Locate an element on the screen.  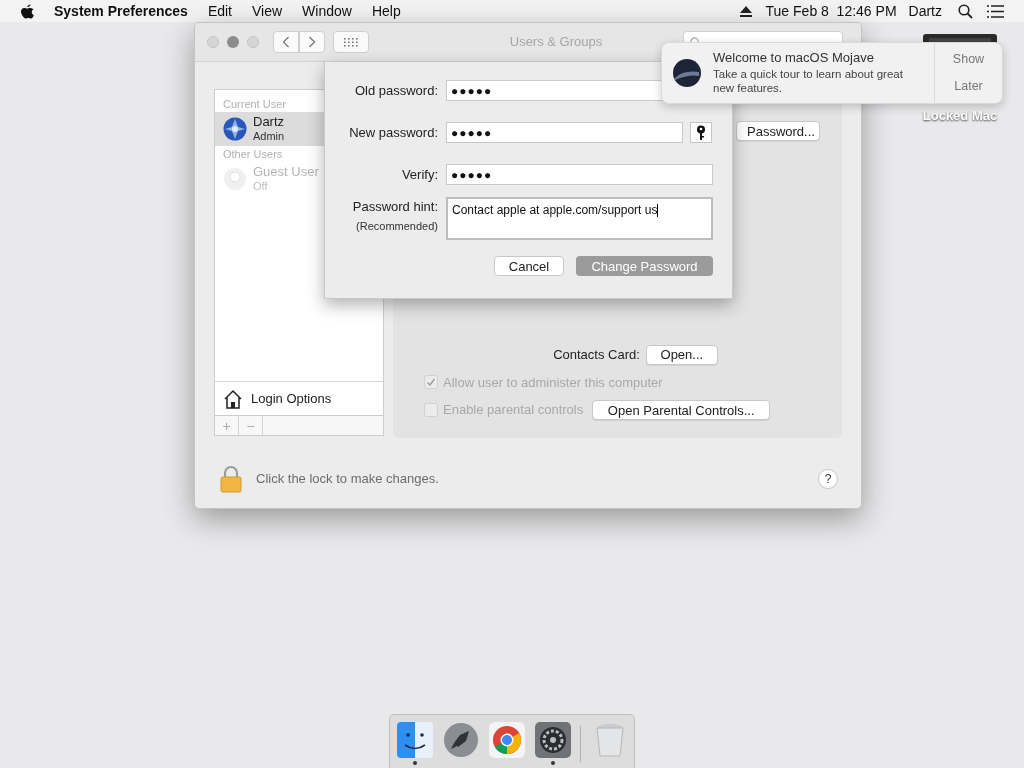
key-icon is located at coordinates (701, 132).